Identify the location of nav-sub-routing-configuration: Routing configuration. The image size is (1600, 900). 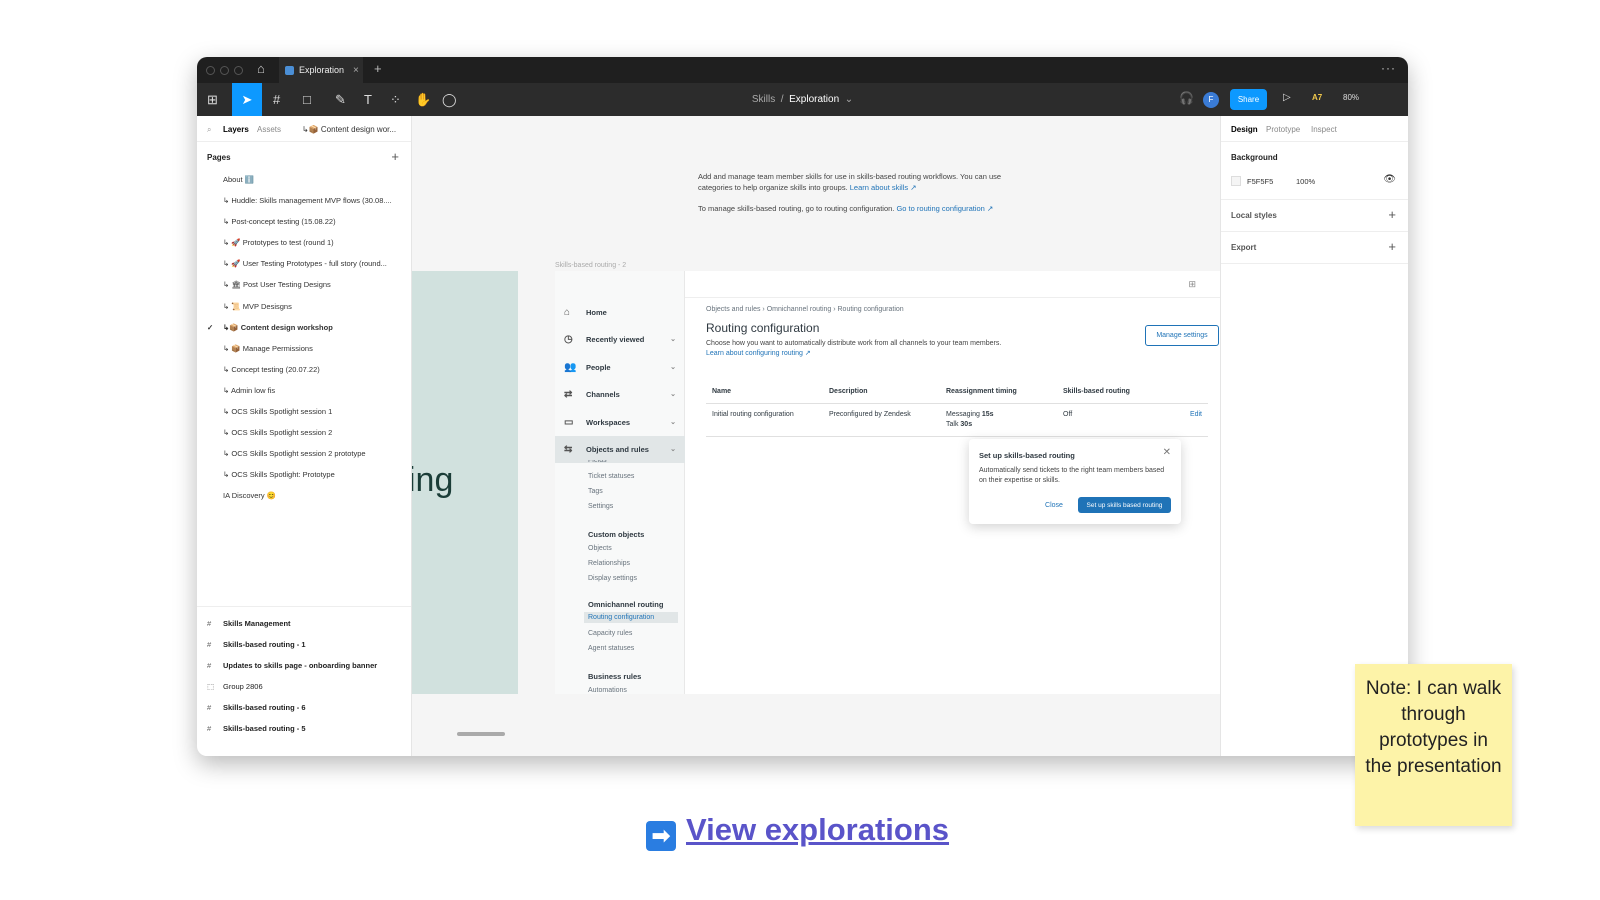
(631, 617).